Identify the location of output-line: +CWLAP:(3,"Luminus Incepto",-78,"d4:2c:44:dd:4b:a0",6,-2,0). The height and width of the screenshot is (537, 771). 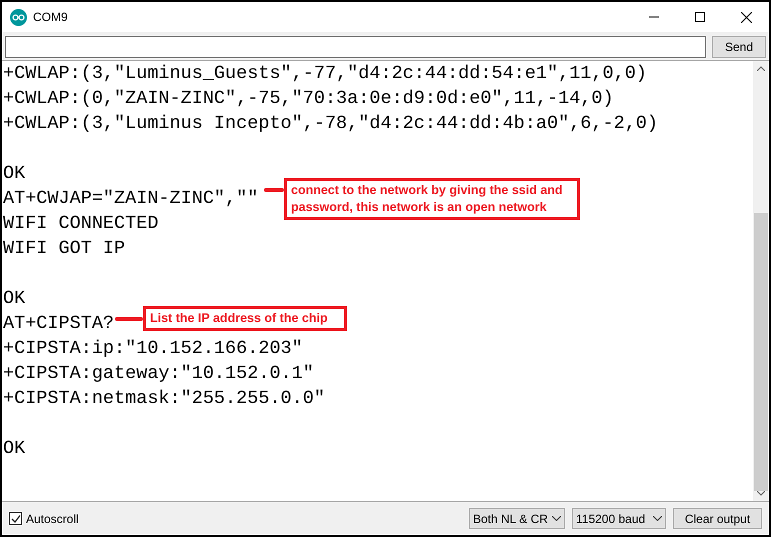
(330, 123).